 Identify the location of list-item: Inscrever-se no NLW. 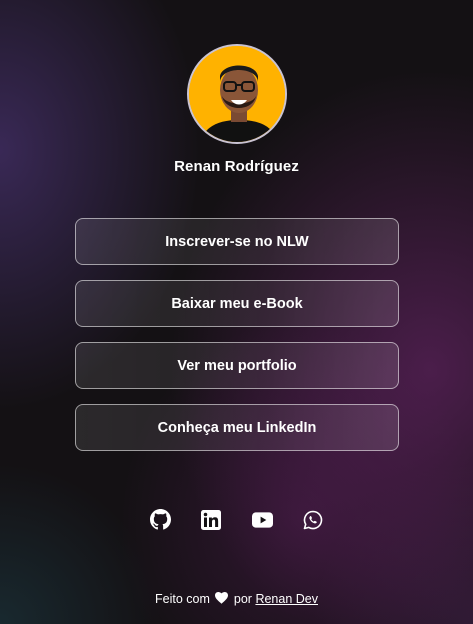
(237, 241).